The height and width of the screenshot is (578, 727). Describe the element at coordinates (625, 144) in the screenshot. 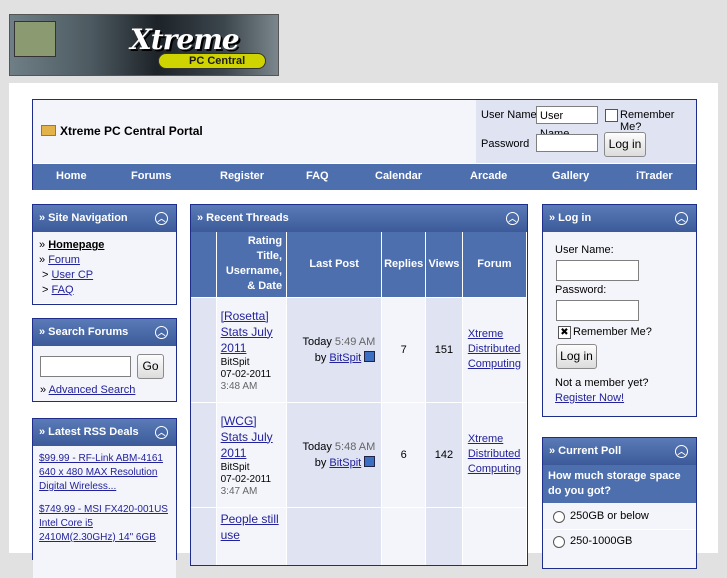

I see `login-button: Log in` at that location.